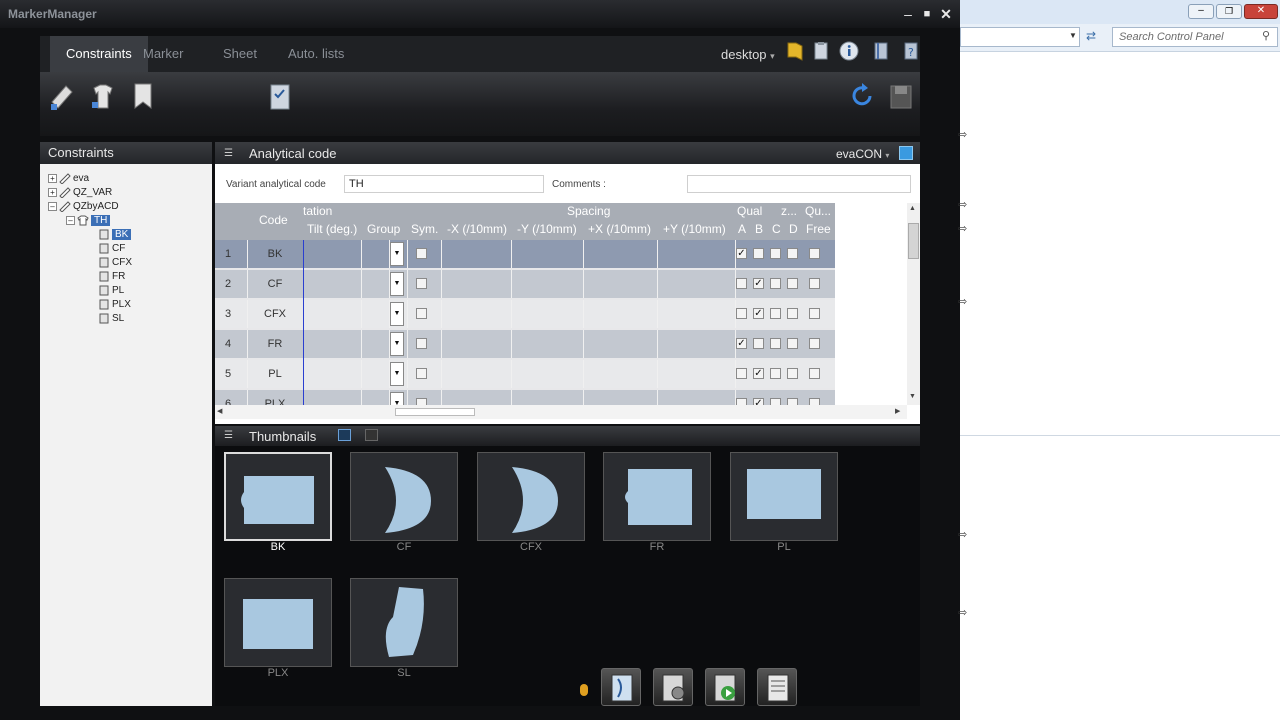  Describe the element at coordinates (128, 291) in the screenshot. I see `tree-item-pl: PL` at that location.